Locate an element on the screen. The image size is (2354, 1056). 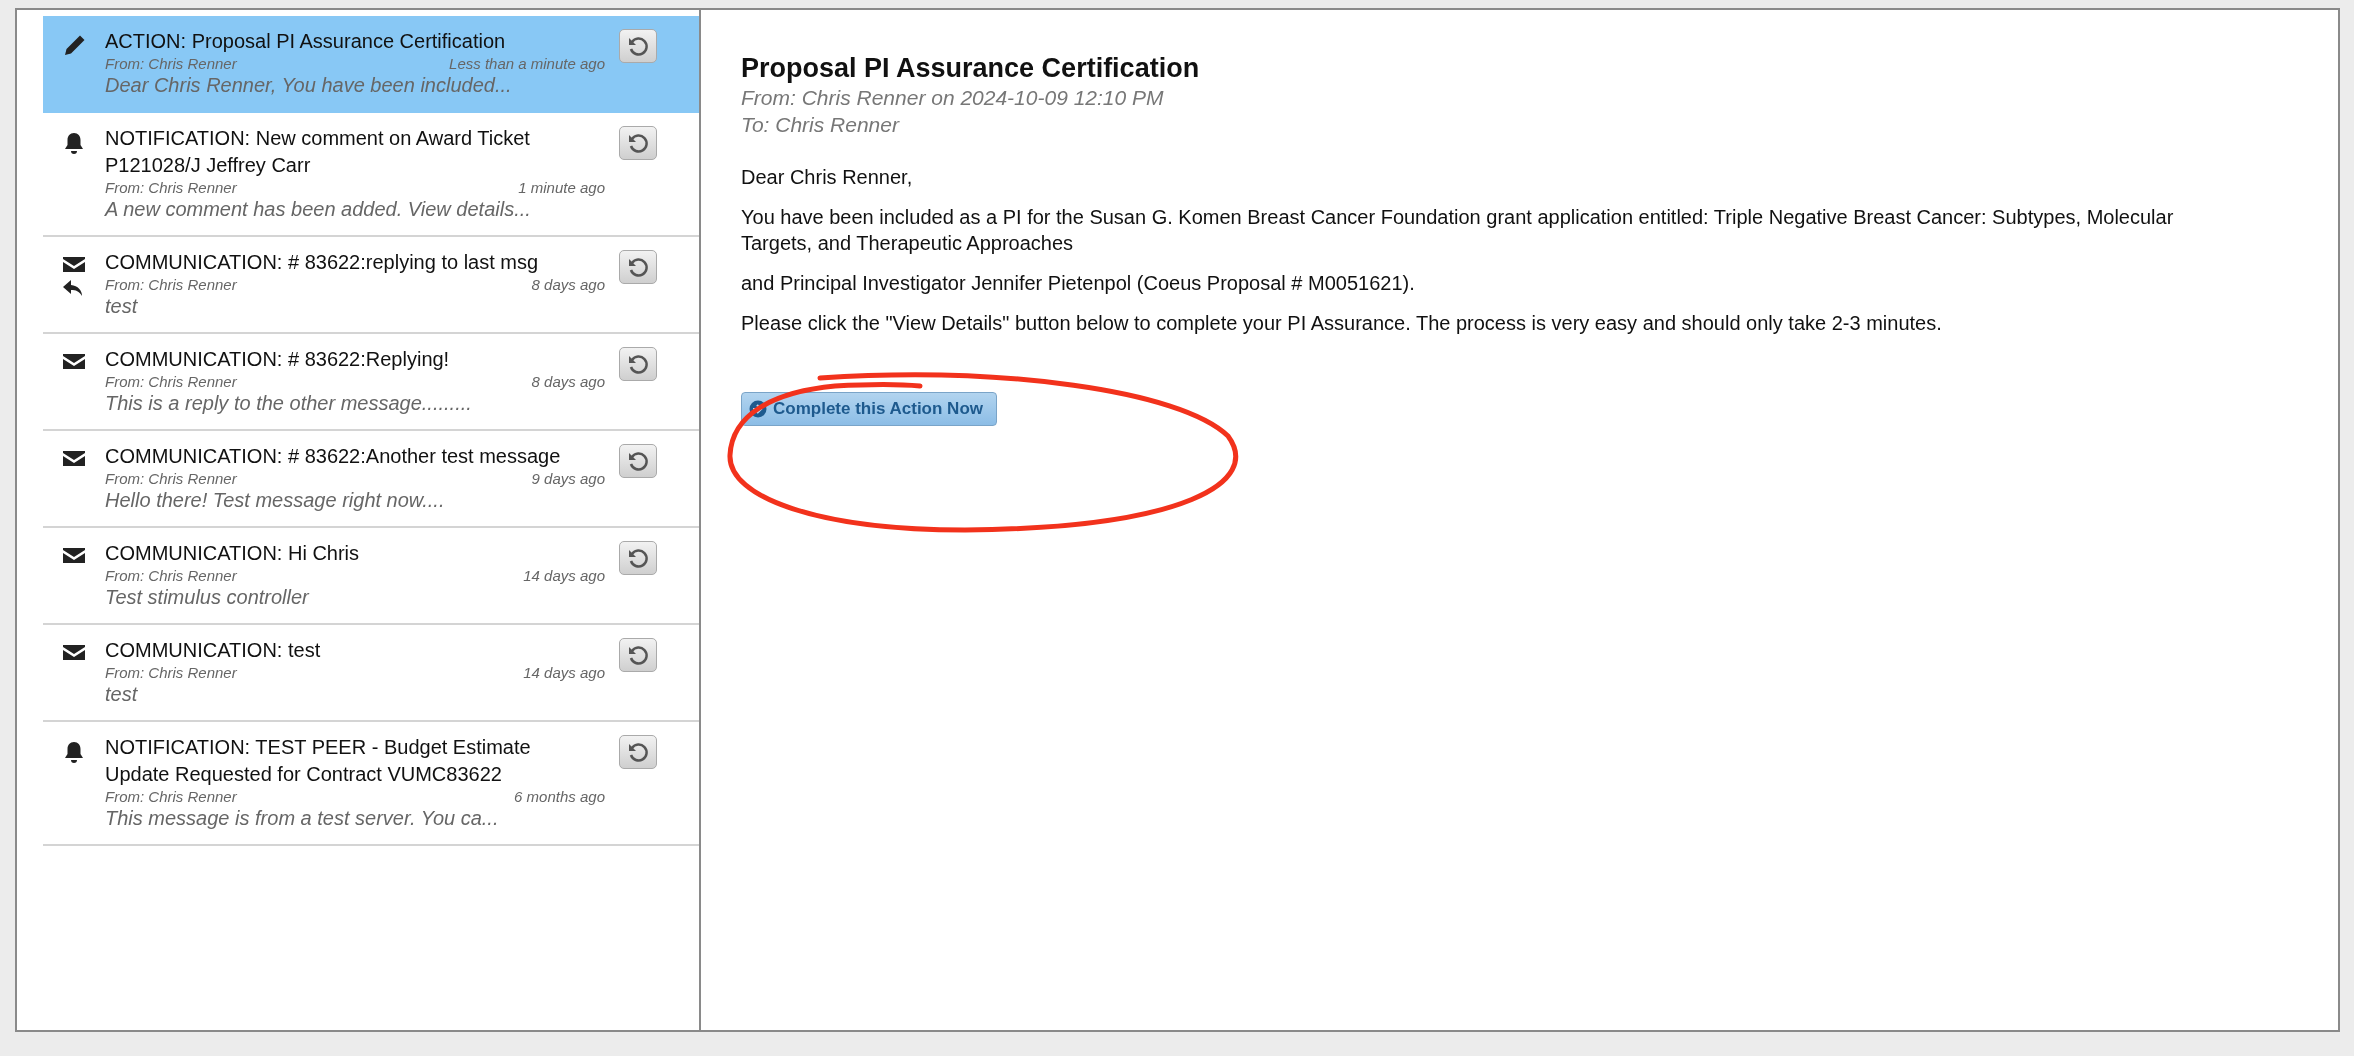
message-time: 9 days ago is located at coordinates (568, 478).